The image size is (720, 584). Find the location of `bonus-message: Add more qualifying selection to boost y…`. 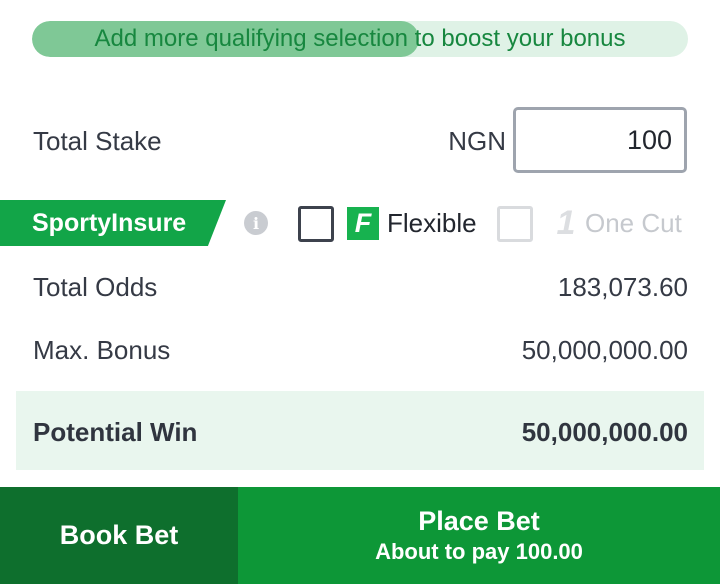

bonus-message: Add more qualifying selection to boost y… is located at coordinates (360, 38).